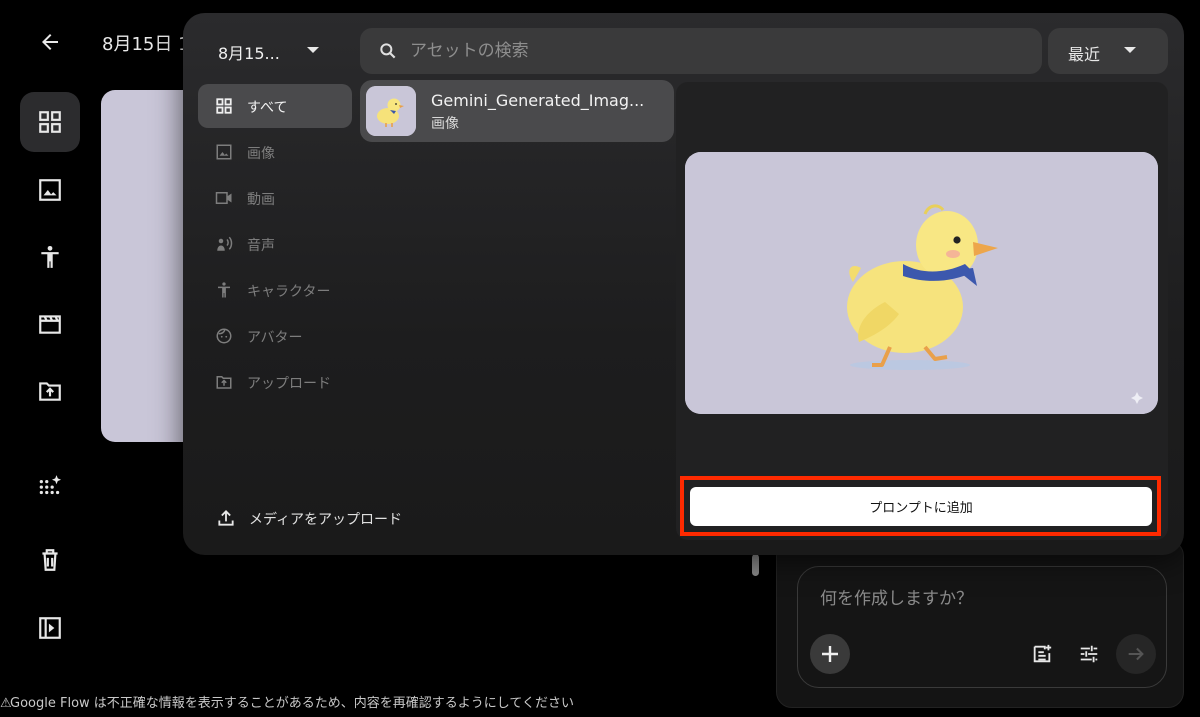 This screenshot has width=1200, height=717. I want to click on back-button, so click(50, 42).